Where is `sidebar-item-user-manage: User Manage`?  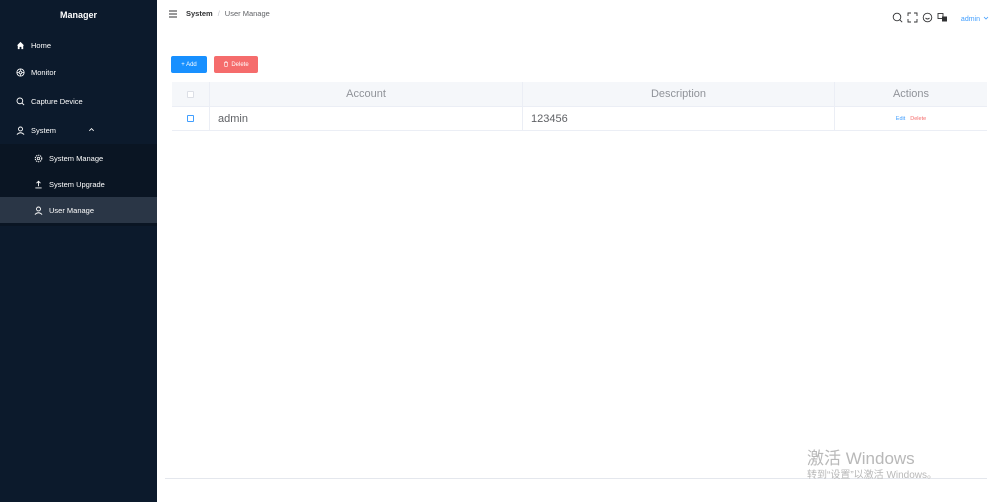 sidebar-item-user-manage: User Manage is located at coordinates (78, 210).